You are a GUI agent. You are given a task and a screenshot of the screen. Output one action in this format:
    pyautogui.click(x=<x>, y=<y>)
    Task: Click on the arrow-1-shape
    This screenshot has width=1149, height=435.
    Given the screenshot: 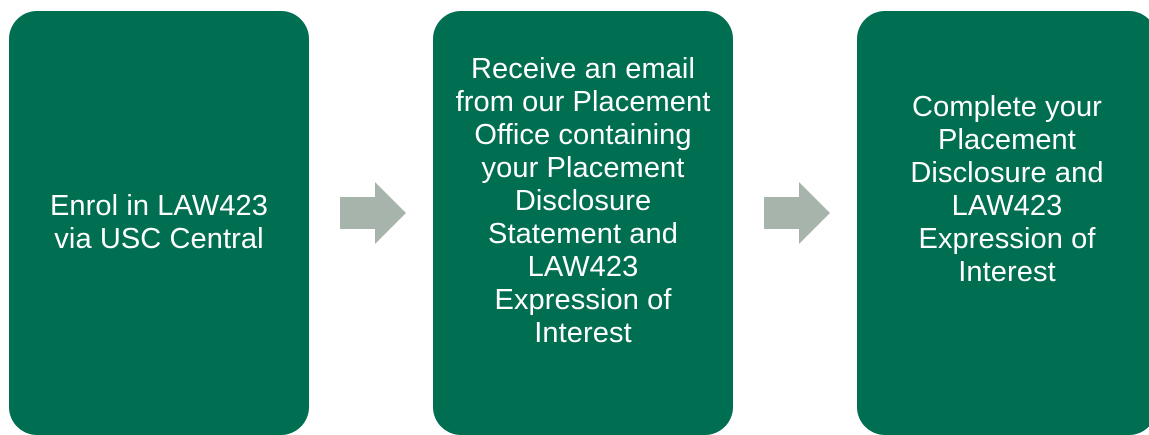 What is the action you would take?
    pyautogui.click(x=373, y=213)
    